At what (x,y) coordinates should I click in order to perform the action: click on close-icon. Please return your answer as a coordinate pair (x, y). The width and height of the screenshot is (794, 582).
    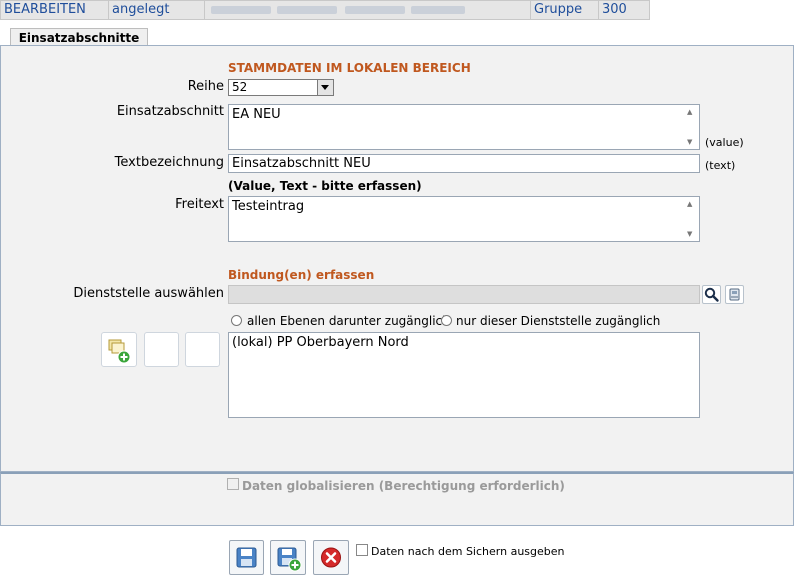
    Looking at the image, I should click on (331, 557).